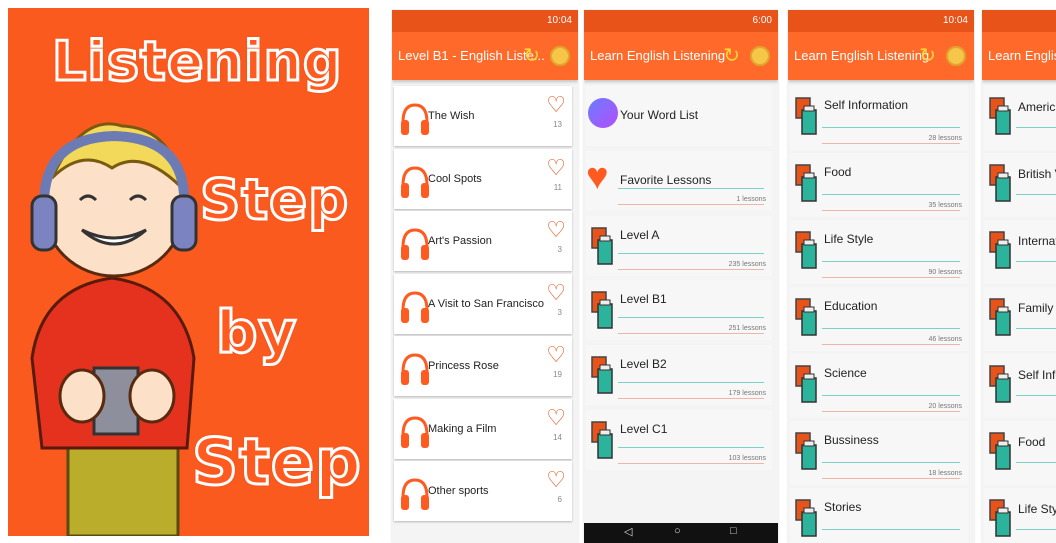 The width and height of the screenshot is (1056, 543). I want to click on lesson-card: The Wish ♡ 13, so click(483, 116).